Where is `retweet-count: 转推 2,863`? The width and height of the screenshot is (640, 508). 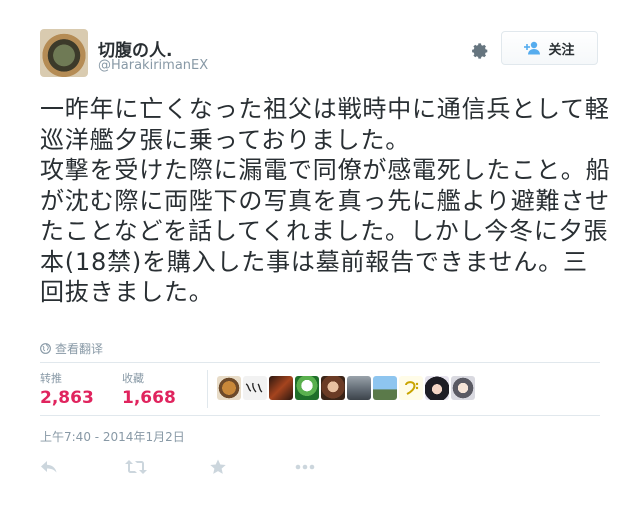 retweet-count: 转推 2,863 is located at coordinates (67, 389).